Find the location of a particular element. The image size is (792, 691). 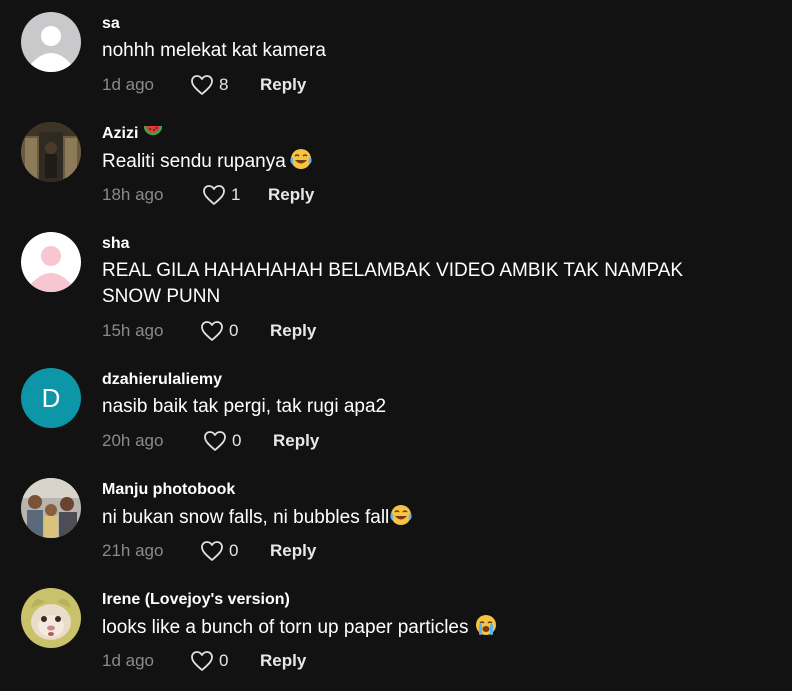

cat-photo-avatar-icon is located at coordinates (51, 618).